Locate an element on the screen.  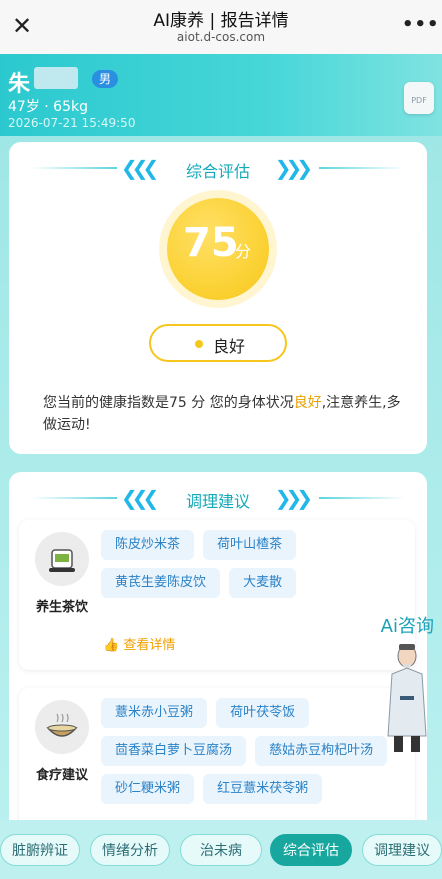
user-header: 朱 男 47岁 · 65kg 2026-07-21 15:49:50 PDF is located at coordinates (221, 95).